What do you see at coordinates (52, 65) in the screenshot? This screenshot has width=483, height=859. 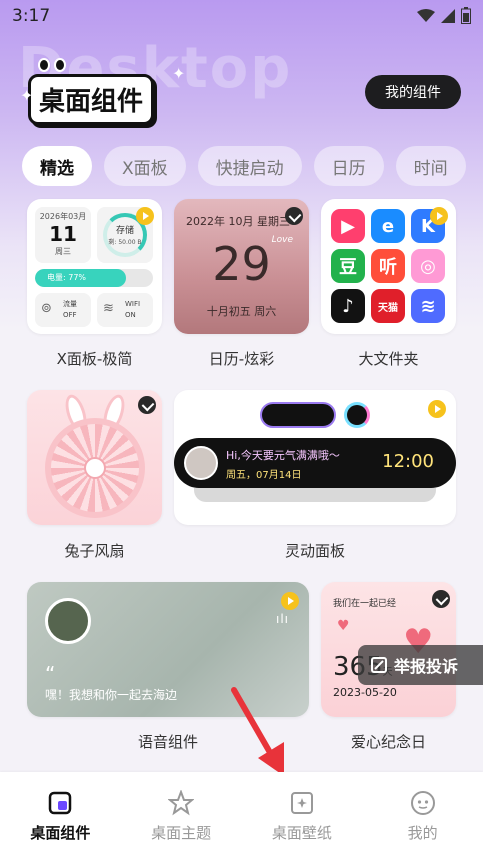 I see `logo-eyes` at bounding box center [52, 65].